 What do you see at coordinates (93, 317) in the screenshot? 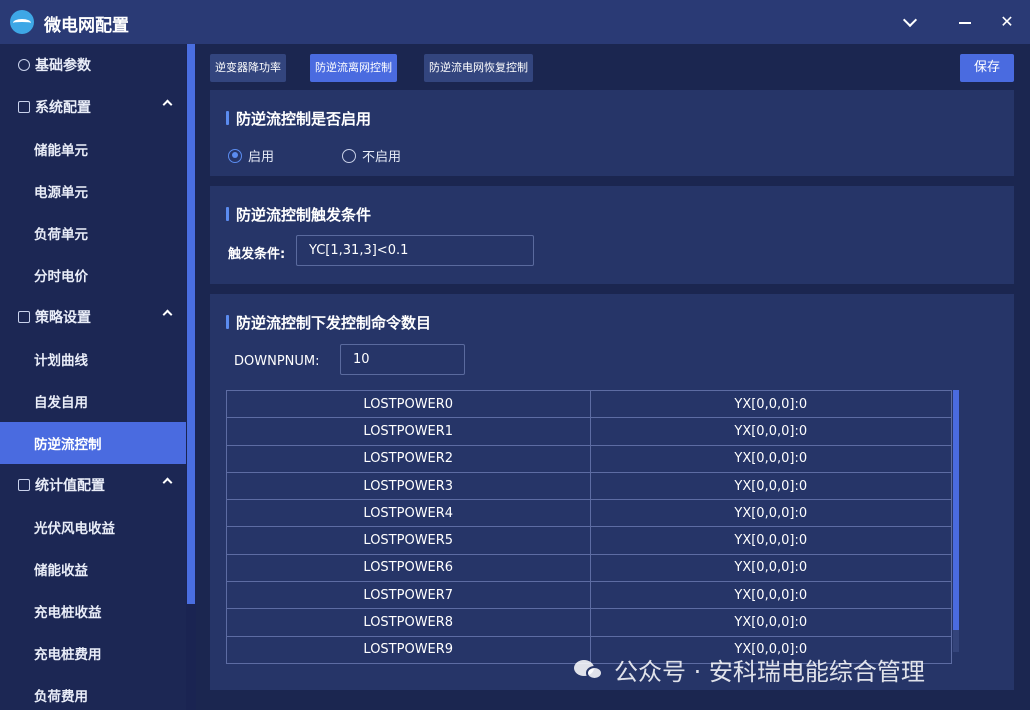
I see `sidebar-group-strategy: 策略设置` at bounding box center [93, 317].